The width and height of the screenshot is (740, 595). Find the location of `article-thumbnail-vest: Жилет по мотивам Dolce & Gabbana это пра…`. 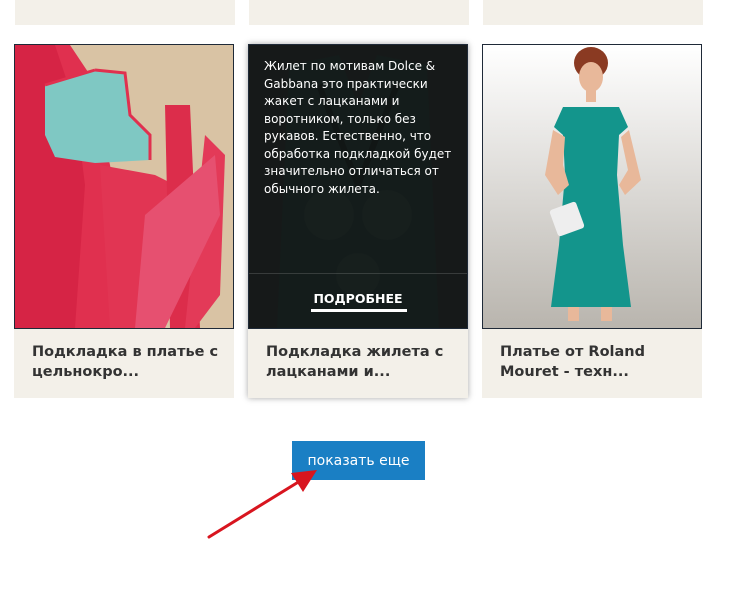

article-thumbnail-vest: Жилет по мотивам Dolce & Gabbana это пра… is located at coordinates (358, 186).